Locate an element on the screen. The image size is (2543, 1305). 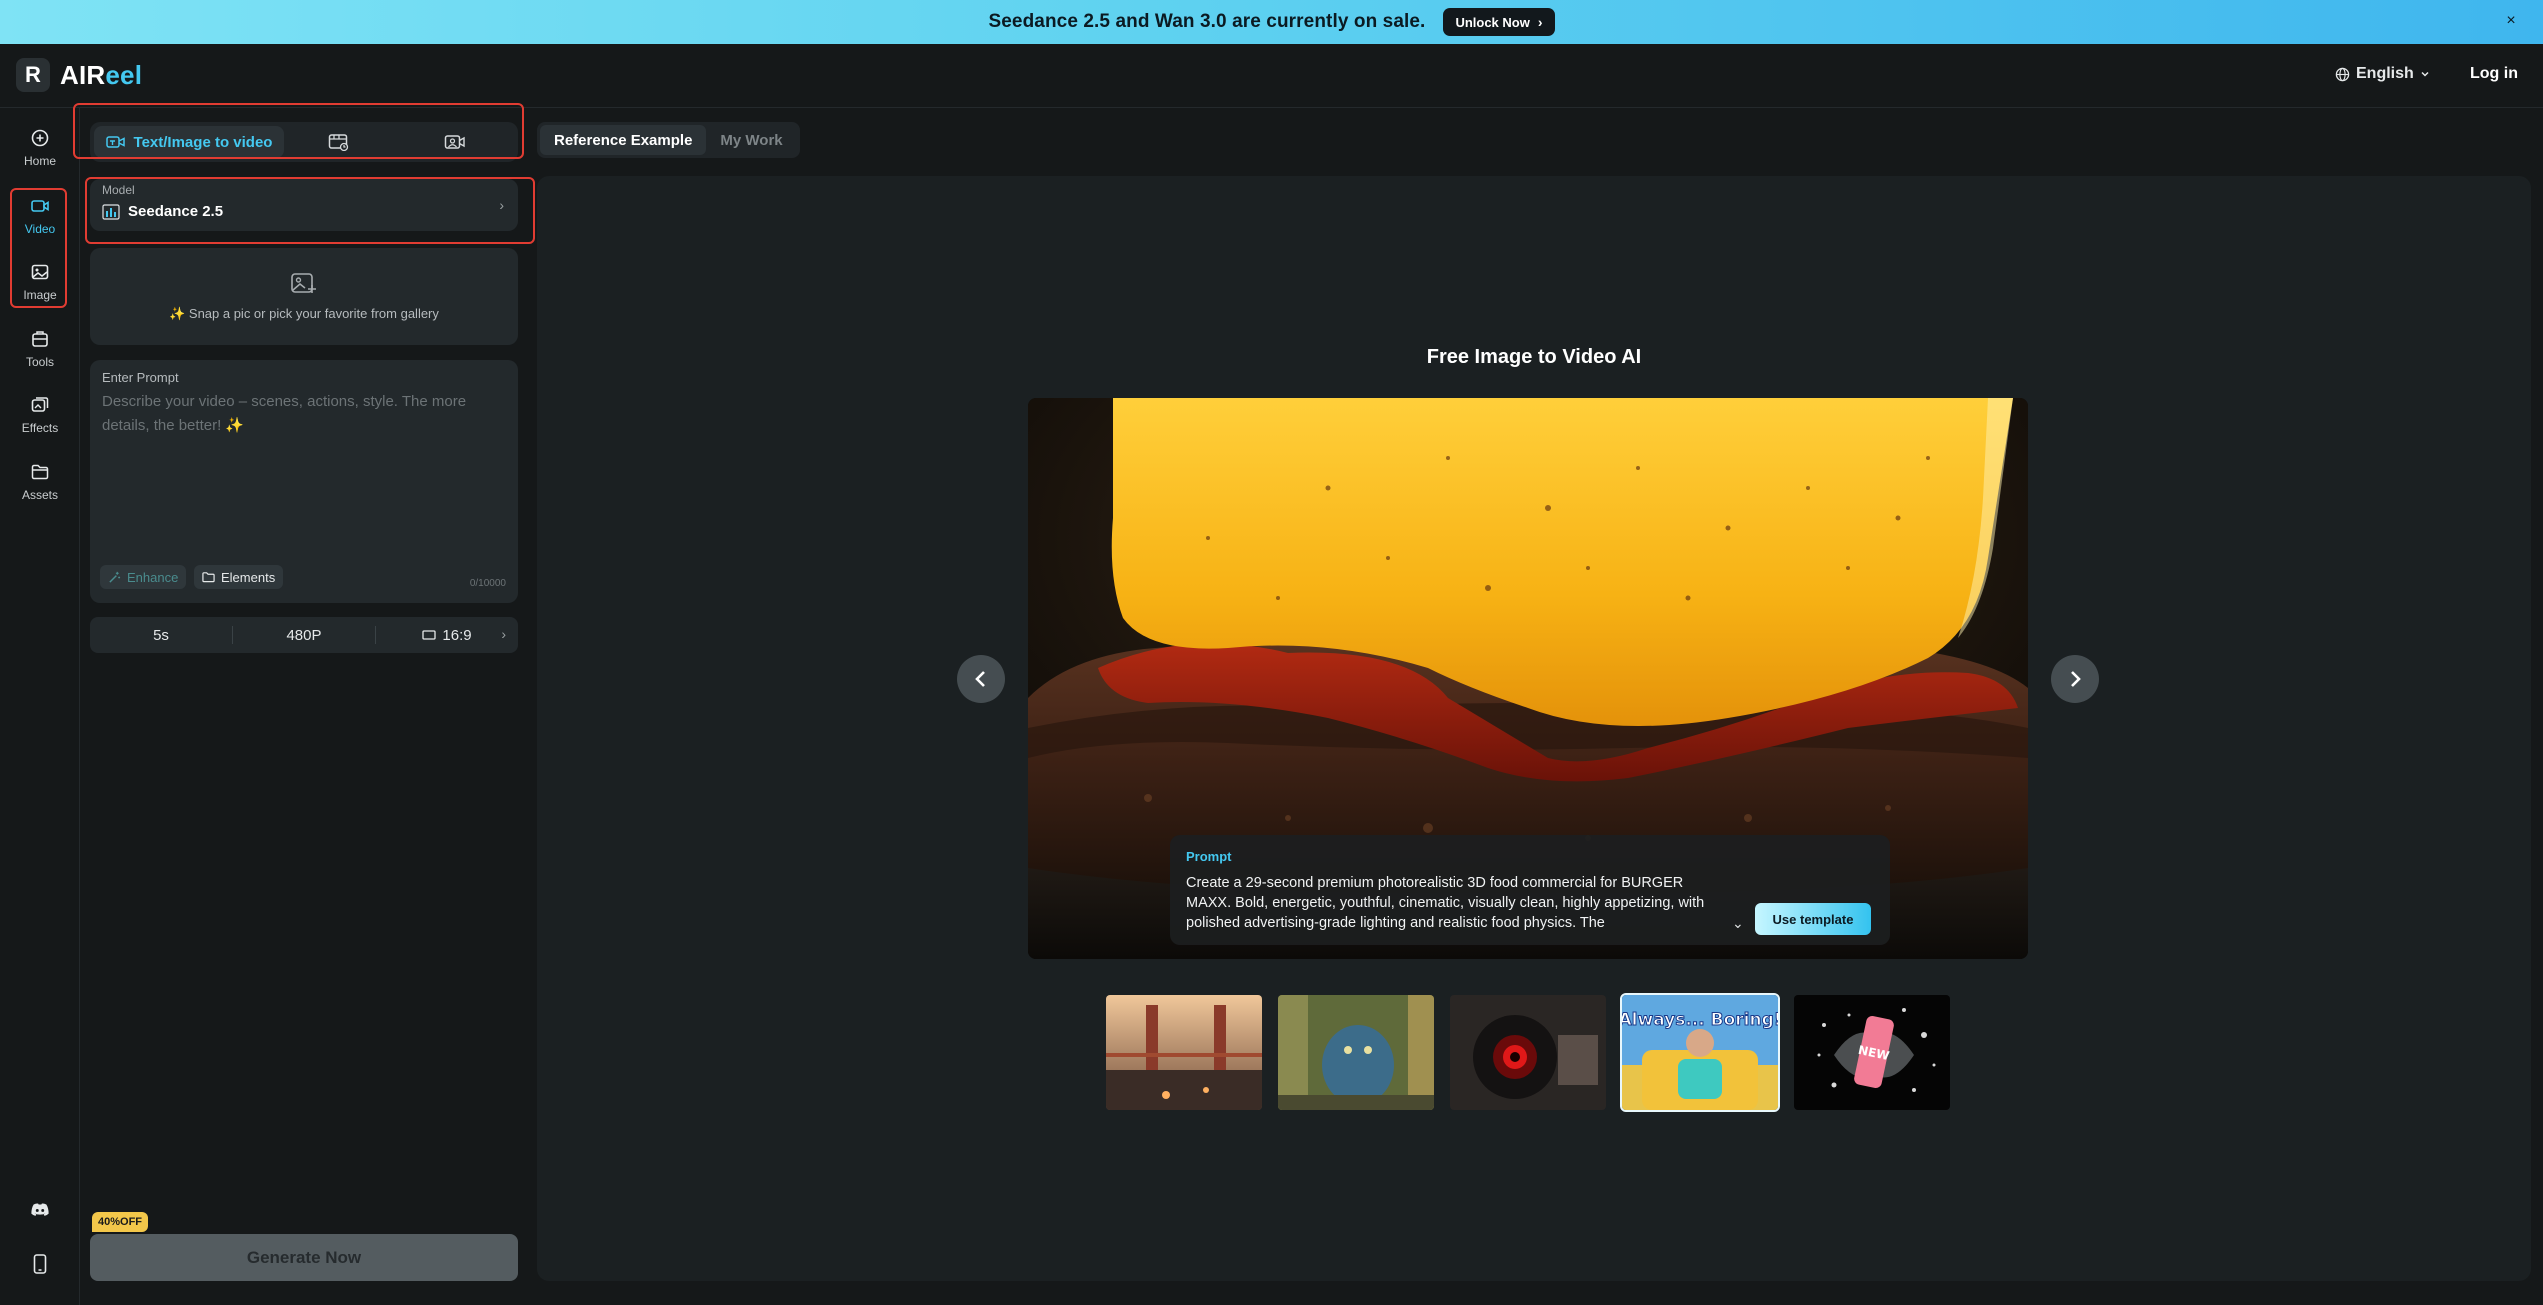
rail-item-assets: Assets is located at coordinates (40, 482).